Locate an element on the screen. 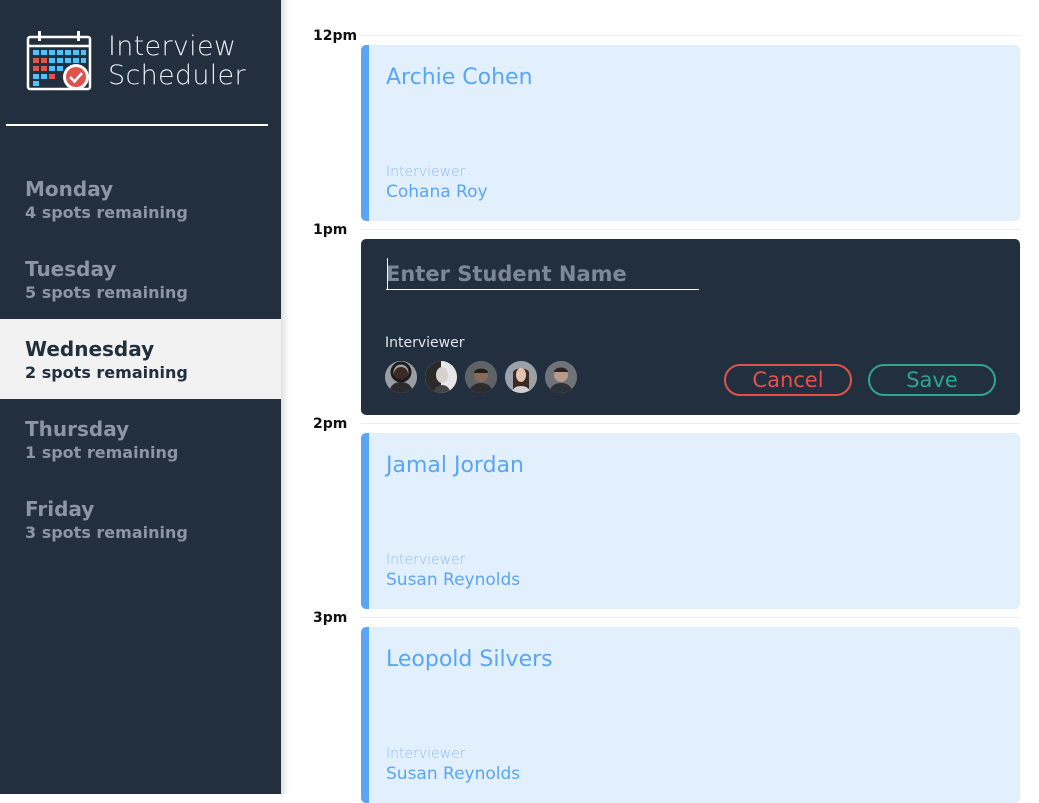 This screenshot has width=1039, height=803. day-name: Friday is located at coordinates (60, 509).